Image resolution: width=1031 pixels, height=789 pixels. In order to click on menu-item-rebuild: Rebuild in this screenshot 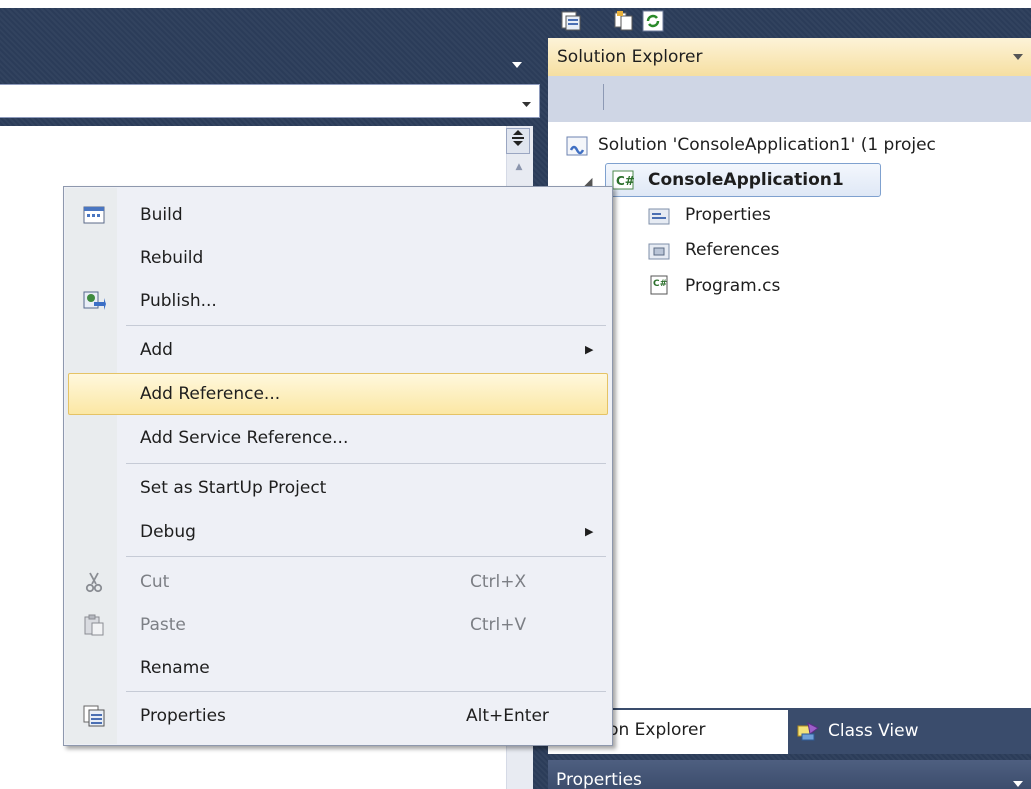, I will do `click(338, 258)`.